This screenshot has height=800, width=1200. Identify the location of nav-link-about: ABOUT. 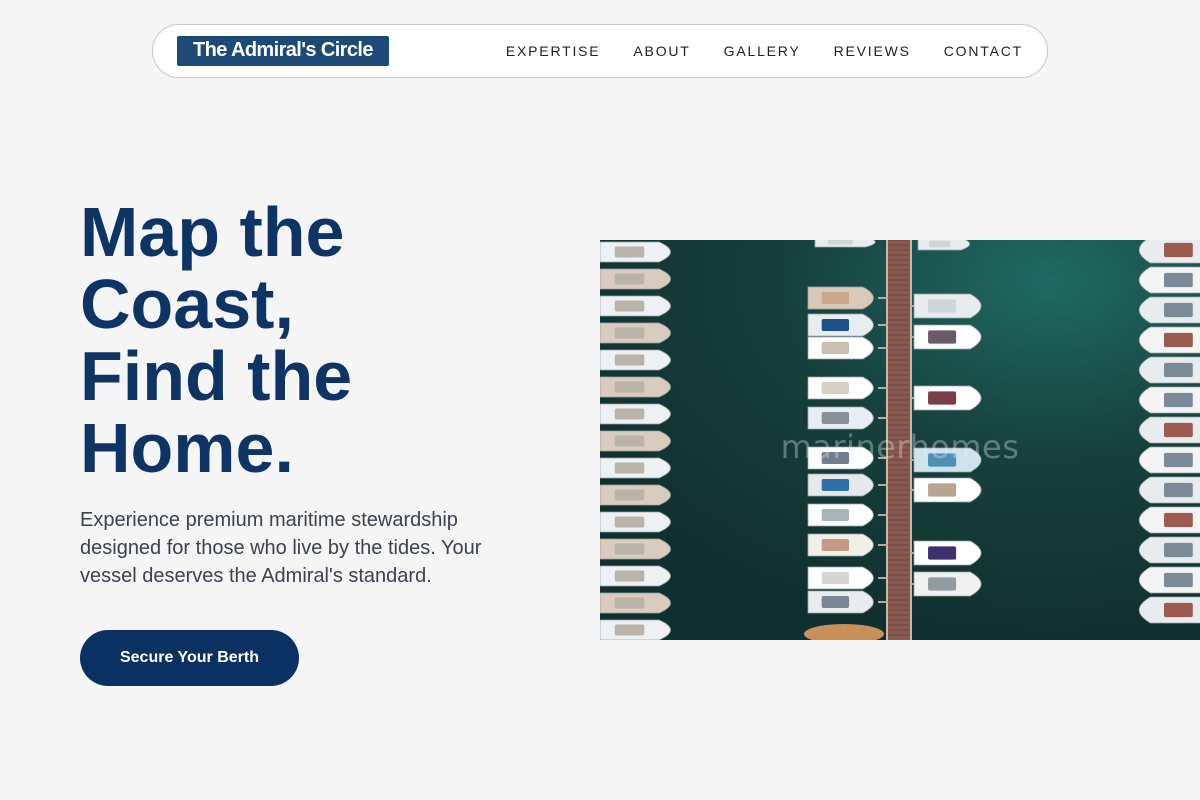
(661, 51).